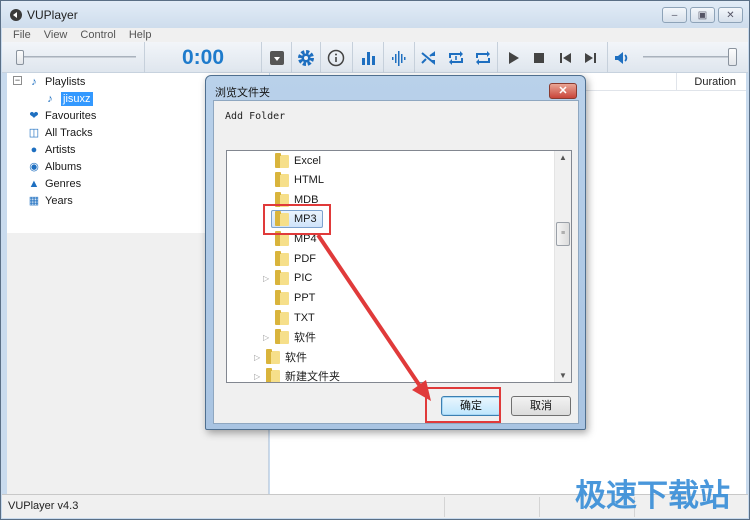 The image size is (750, 520). Describe the element at coordinates (34, 167) in the screenshot. I see `disc-icon: ◉` at that location.